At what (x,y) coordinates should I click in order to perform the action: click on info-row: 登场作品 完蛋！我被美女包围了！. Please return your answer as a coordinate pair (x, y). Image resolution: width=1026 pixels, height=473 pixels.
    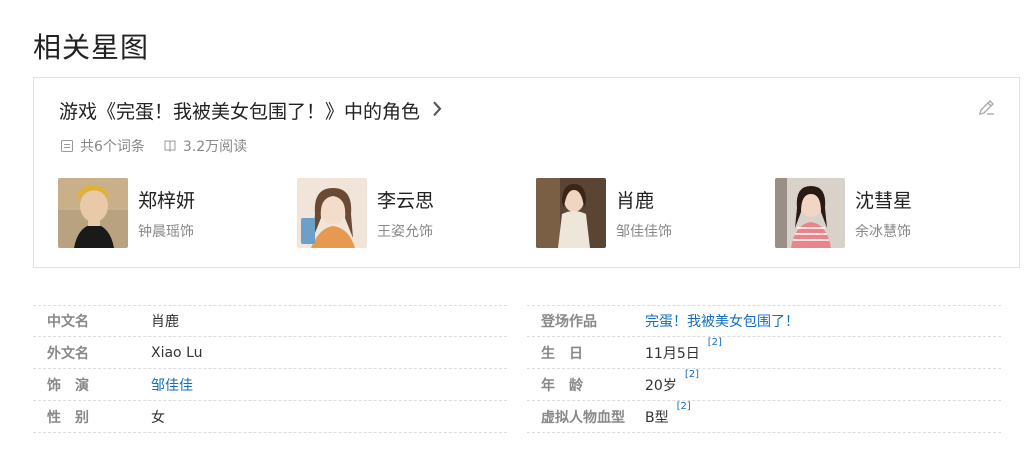
    Looking at the image, I should click on (764, 321).